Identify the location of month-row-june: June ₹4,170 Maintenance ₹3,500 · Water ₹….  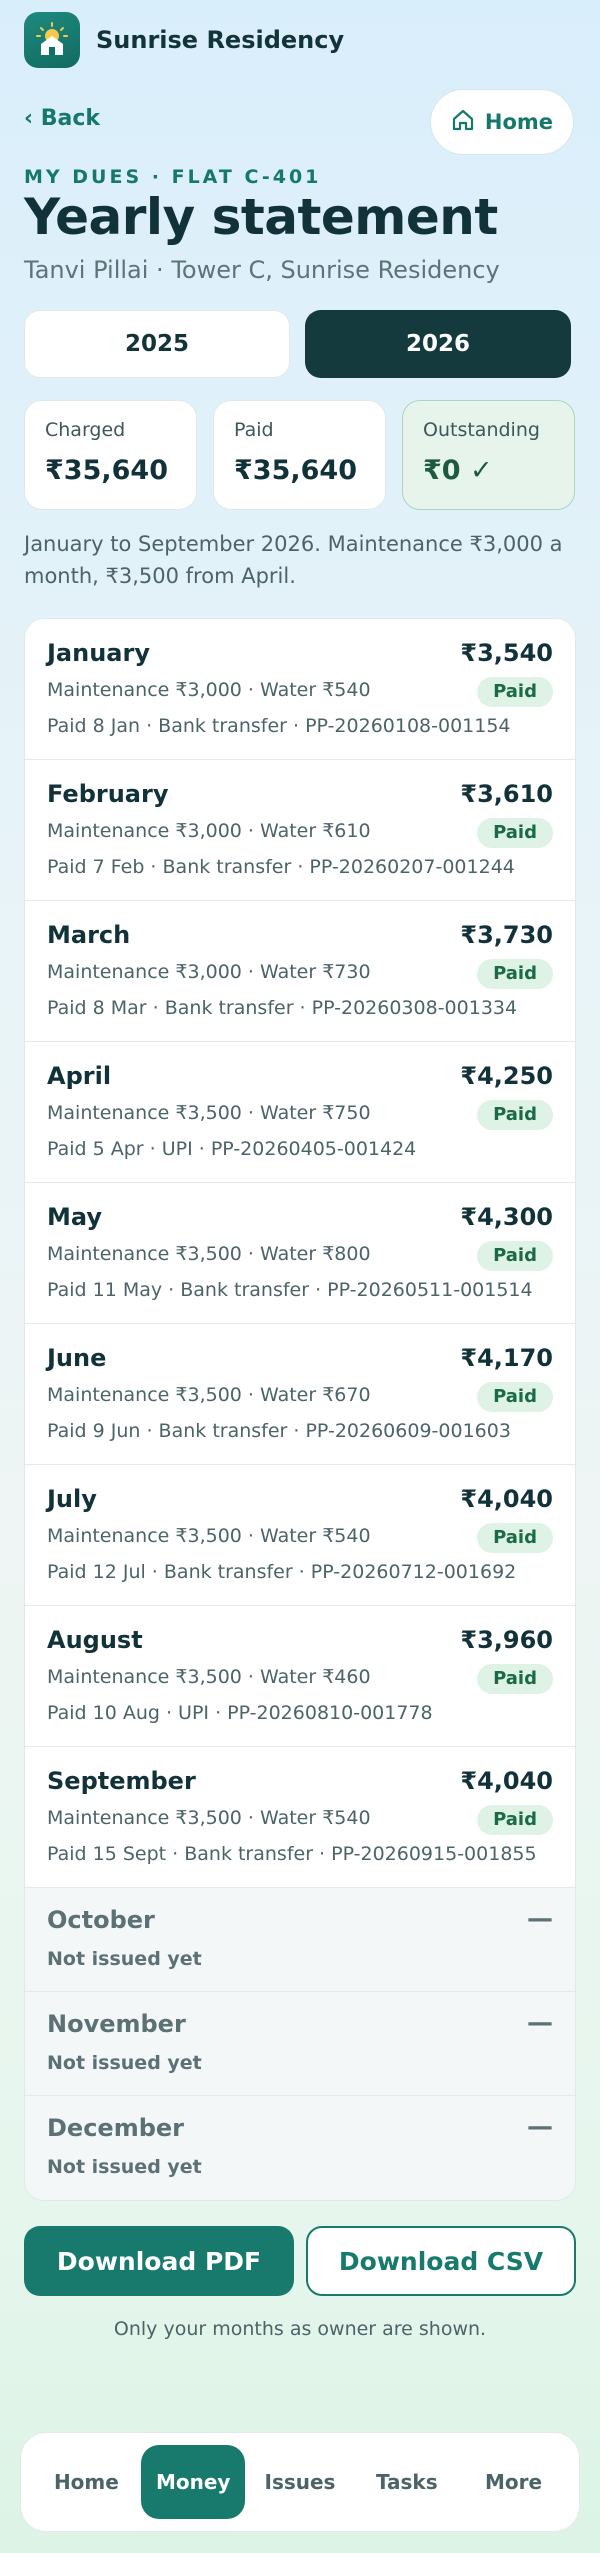
(300, 1394).